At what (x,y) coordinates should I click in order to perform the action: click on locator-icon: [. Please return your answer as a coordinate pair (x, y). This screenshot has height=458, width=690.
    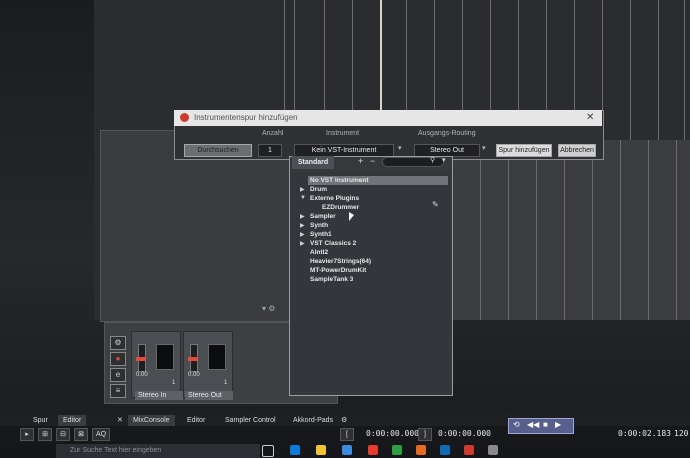
    Looking at the image, I should click on (347, 434).